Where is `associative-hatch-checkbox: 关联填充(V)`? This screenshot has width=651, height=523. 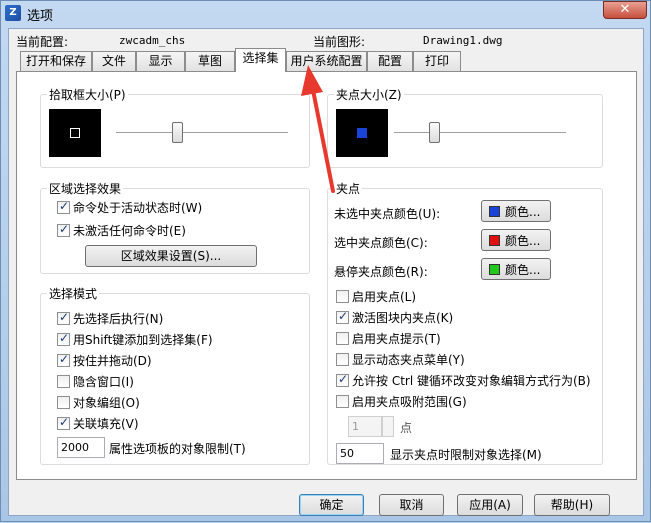
associative-hatch-checkbox: 关联填充(V) is located at coordinates (98, 423).